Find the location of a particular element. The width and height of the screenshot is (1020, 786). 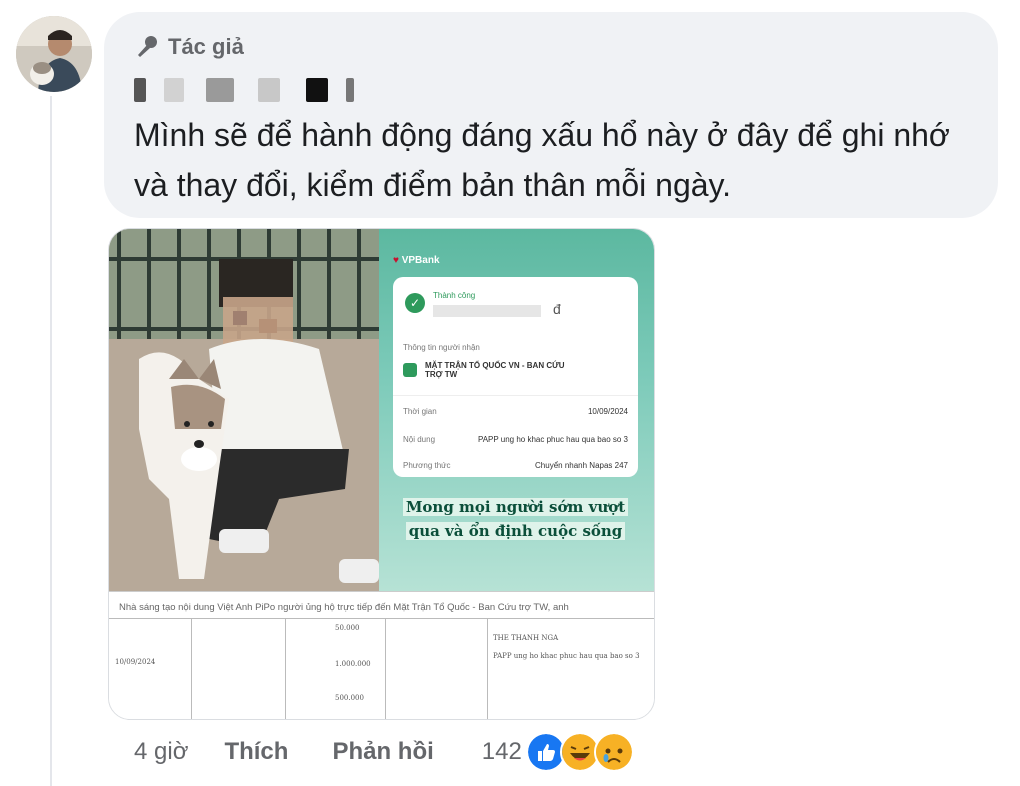

status-label: Thành công is located at coordinates (454, 295).